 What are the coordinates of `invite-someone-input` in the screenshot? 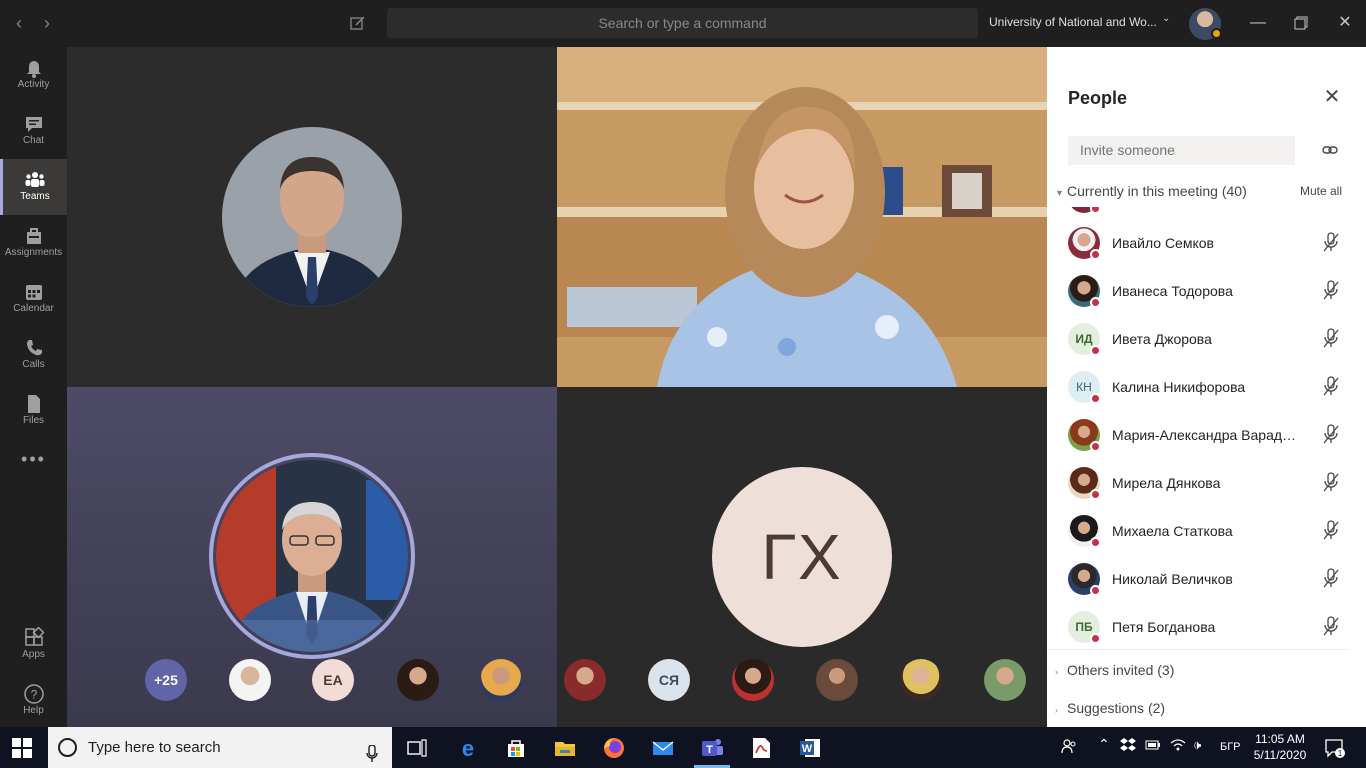 It's located at (1181, 150).